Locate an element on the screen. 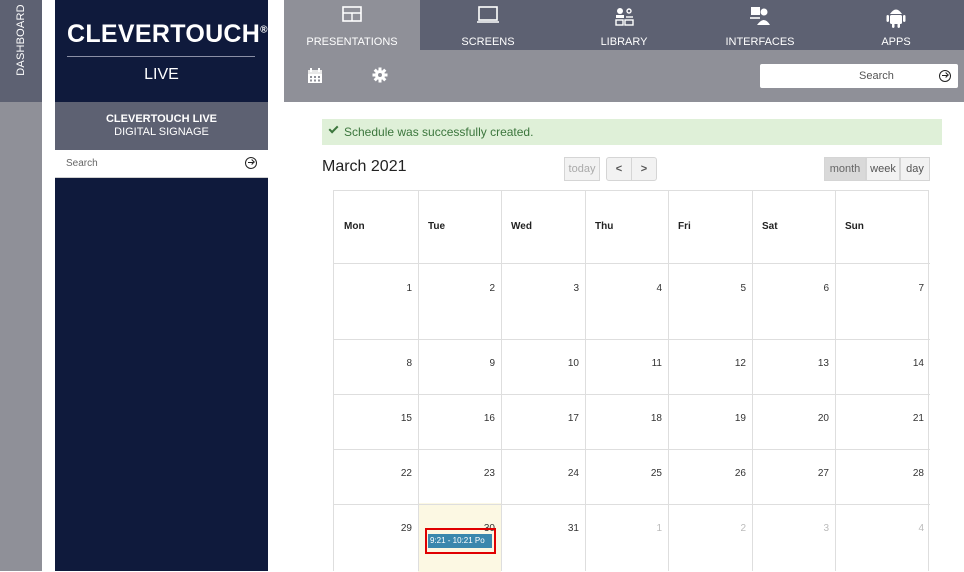 The width and height of the screenshot is (964, 572). day-number: 11 is located at coordinates (647, 363).